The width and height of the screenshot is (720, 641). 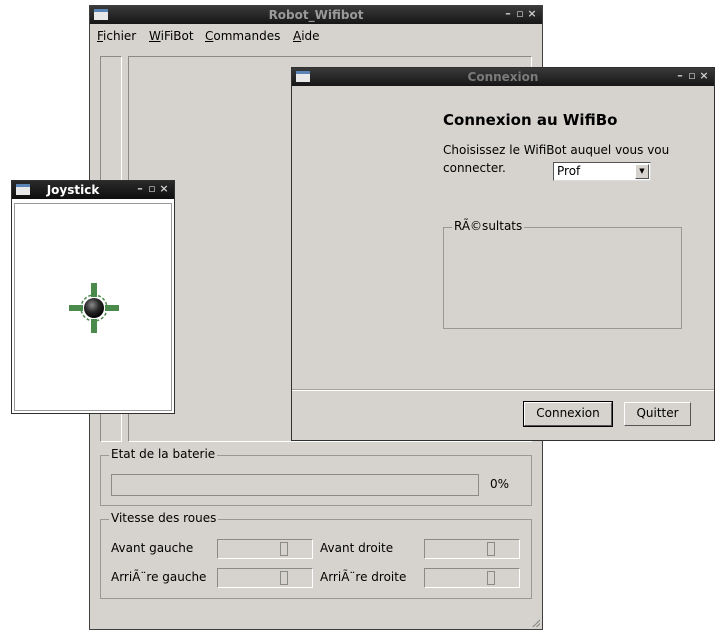 What do you see at coordinates (642, 171) in the screenshot?
I see `chevron-down-icon: ▼` at bounding box center [642, 171].